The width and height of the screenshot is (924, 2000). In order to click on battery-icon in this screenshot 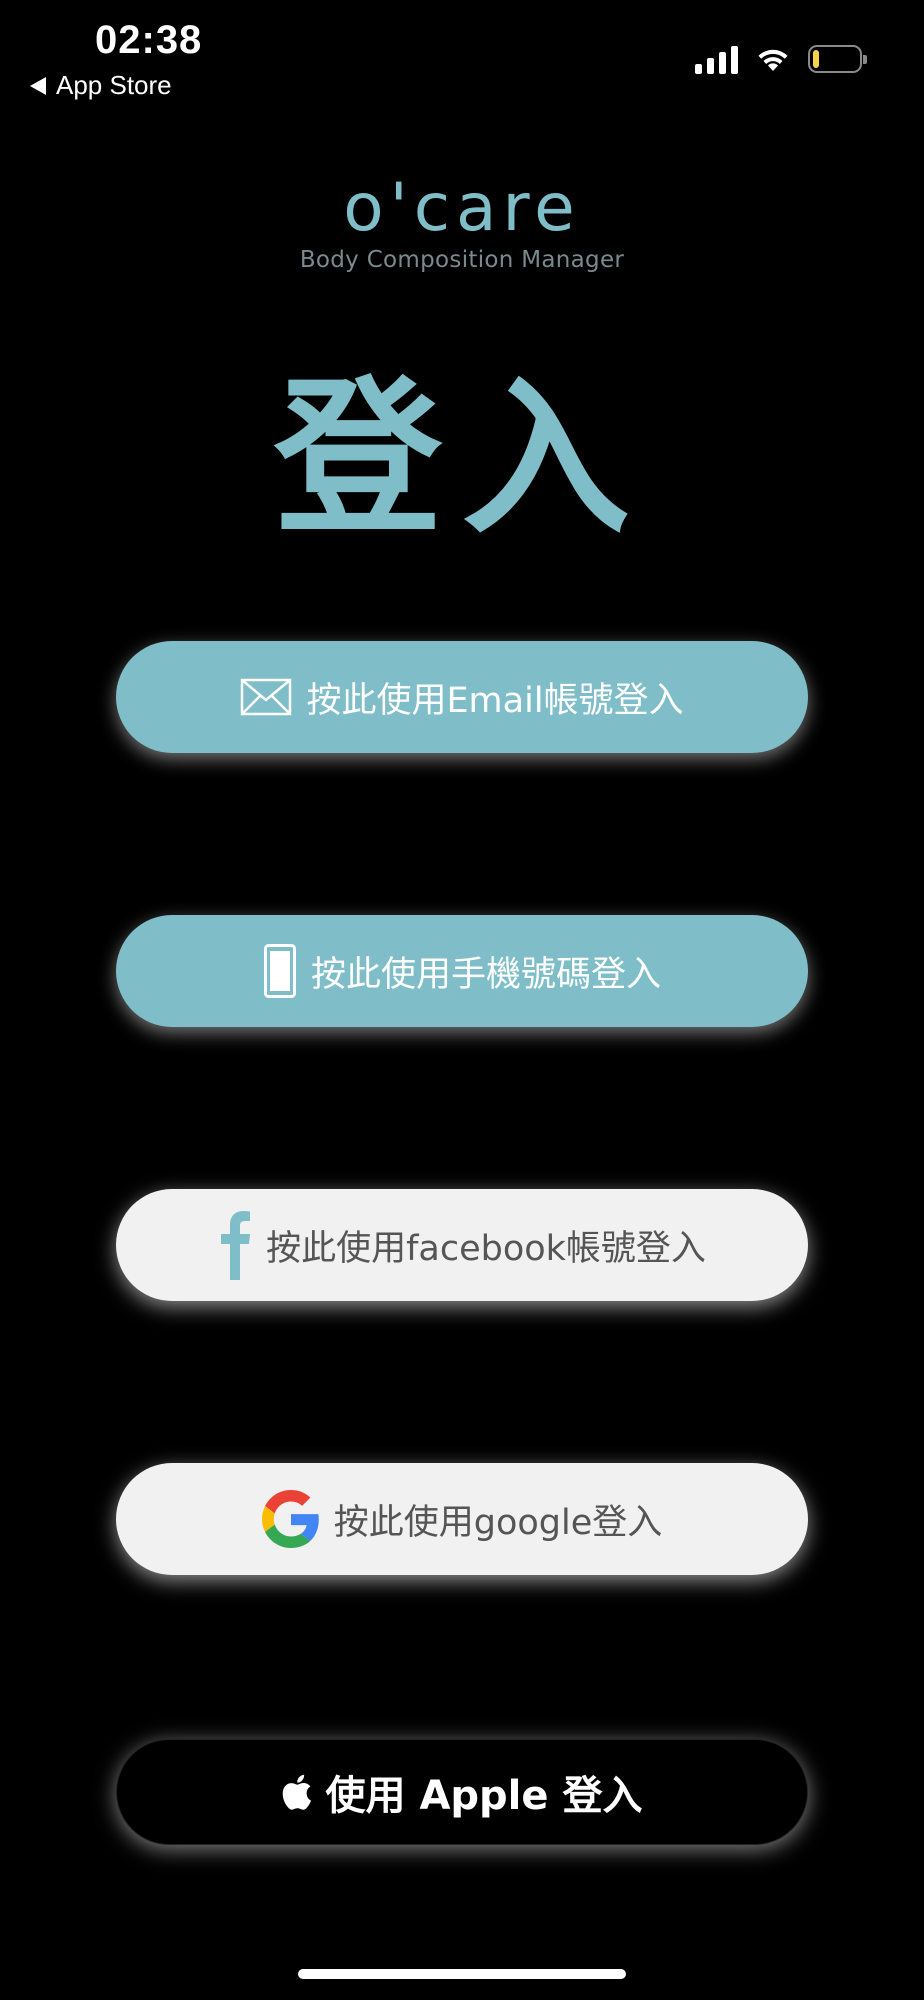, I will do `click(837, 59)`.